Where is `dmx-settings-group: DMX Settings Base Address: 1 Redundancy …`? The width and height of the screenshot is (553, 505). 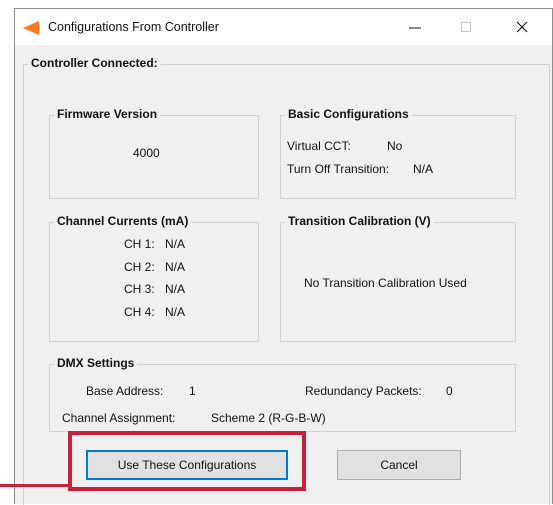
dmx-settings-group: DMX Settings Base Address: 1 Redundancy … is located at coordinates (282, 394).